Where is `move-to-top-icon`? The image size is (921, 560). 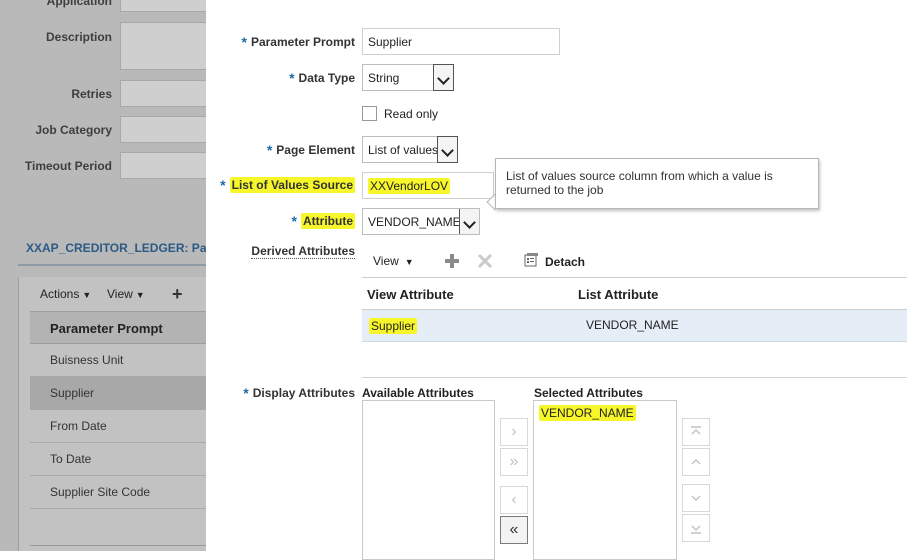
move-to-top-icon is located at coordinates (696, 430).